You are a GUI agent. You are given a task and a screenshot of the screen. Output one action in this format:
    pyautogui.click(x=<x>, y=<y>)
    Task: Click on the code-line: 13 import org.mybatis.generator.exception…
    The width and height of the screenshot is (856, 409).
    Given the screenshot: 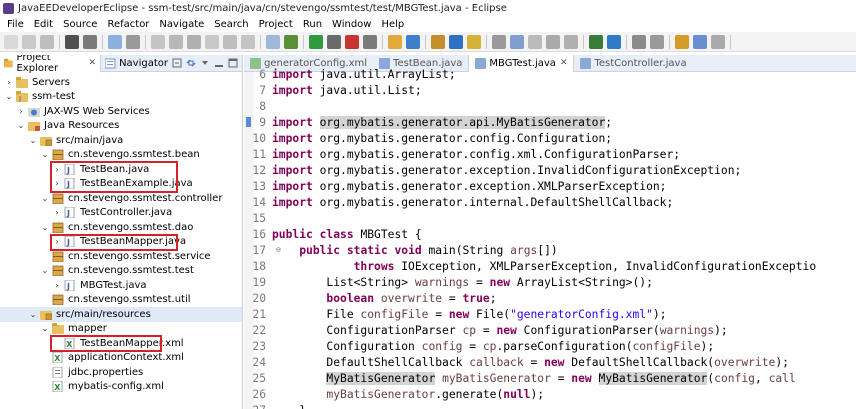 What is the action you would take?
    pyautogui.click(x=455, y=186)
    